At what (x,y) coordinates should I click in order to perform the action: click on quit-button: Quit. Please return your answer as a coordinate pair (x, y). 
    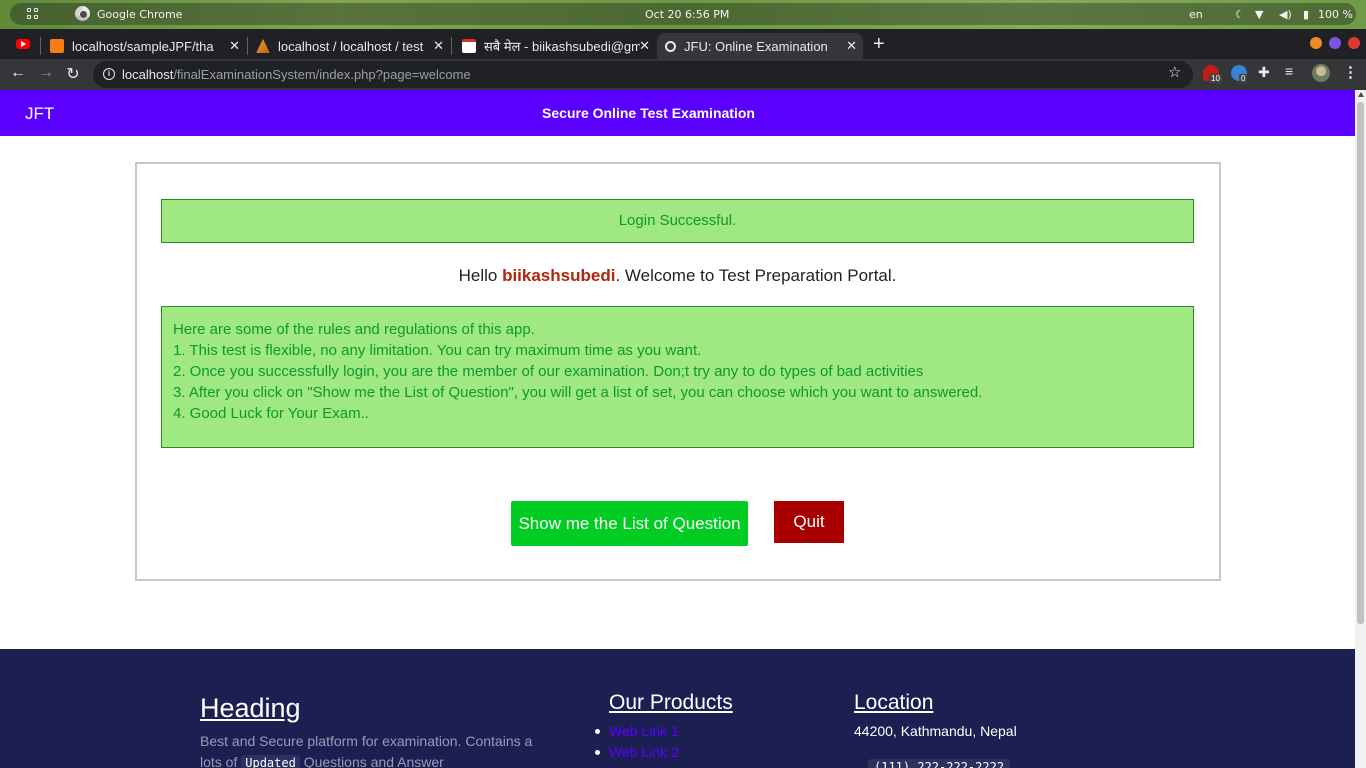
    Looking at the image, I should click on (809, 522).